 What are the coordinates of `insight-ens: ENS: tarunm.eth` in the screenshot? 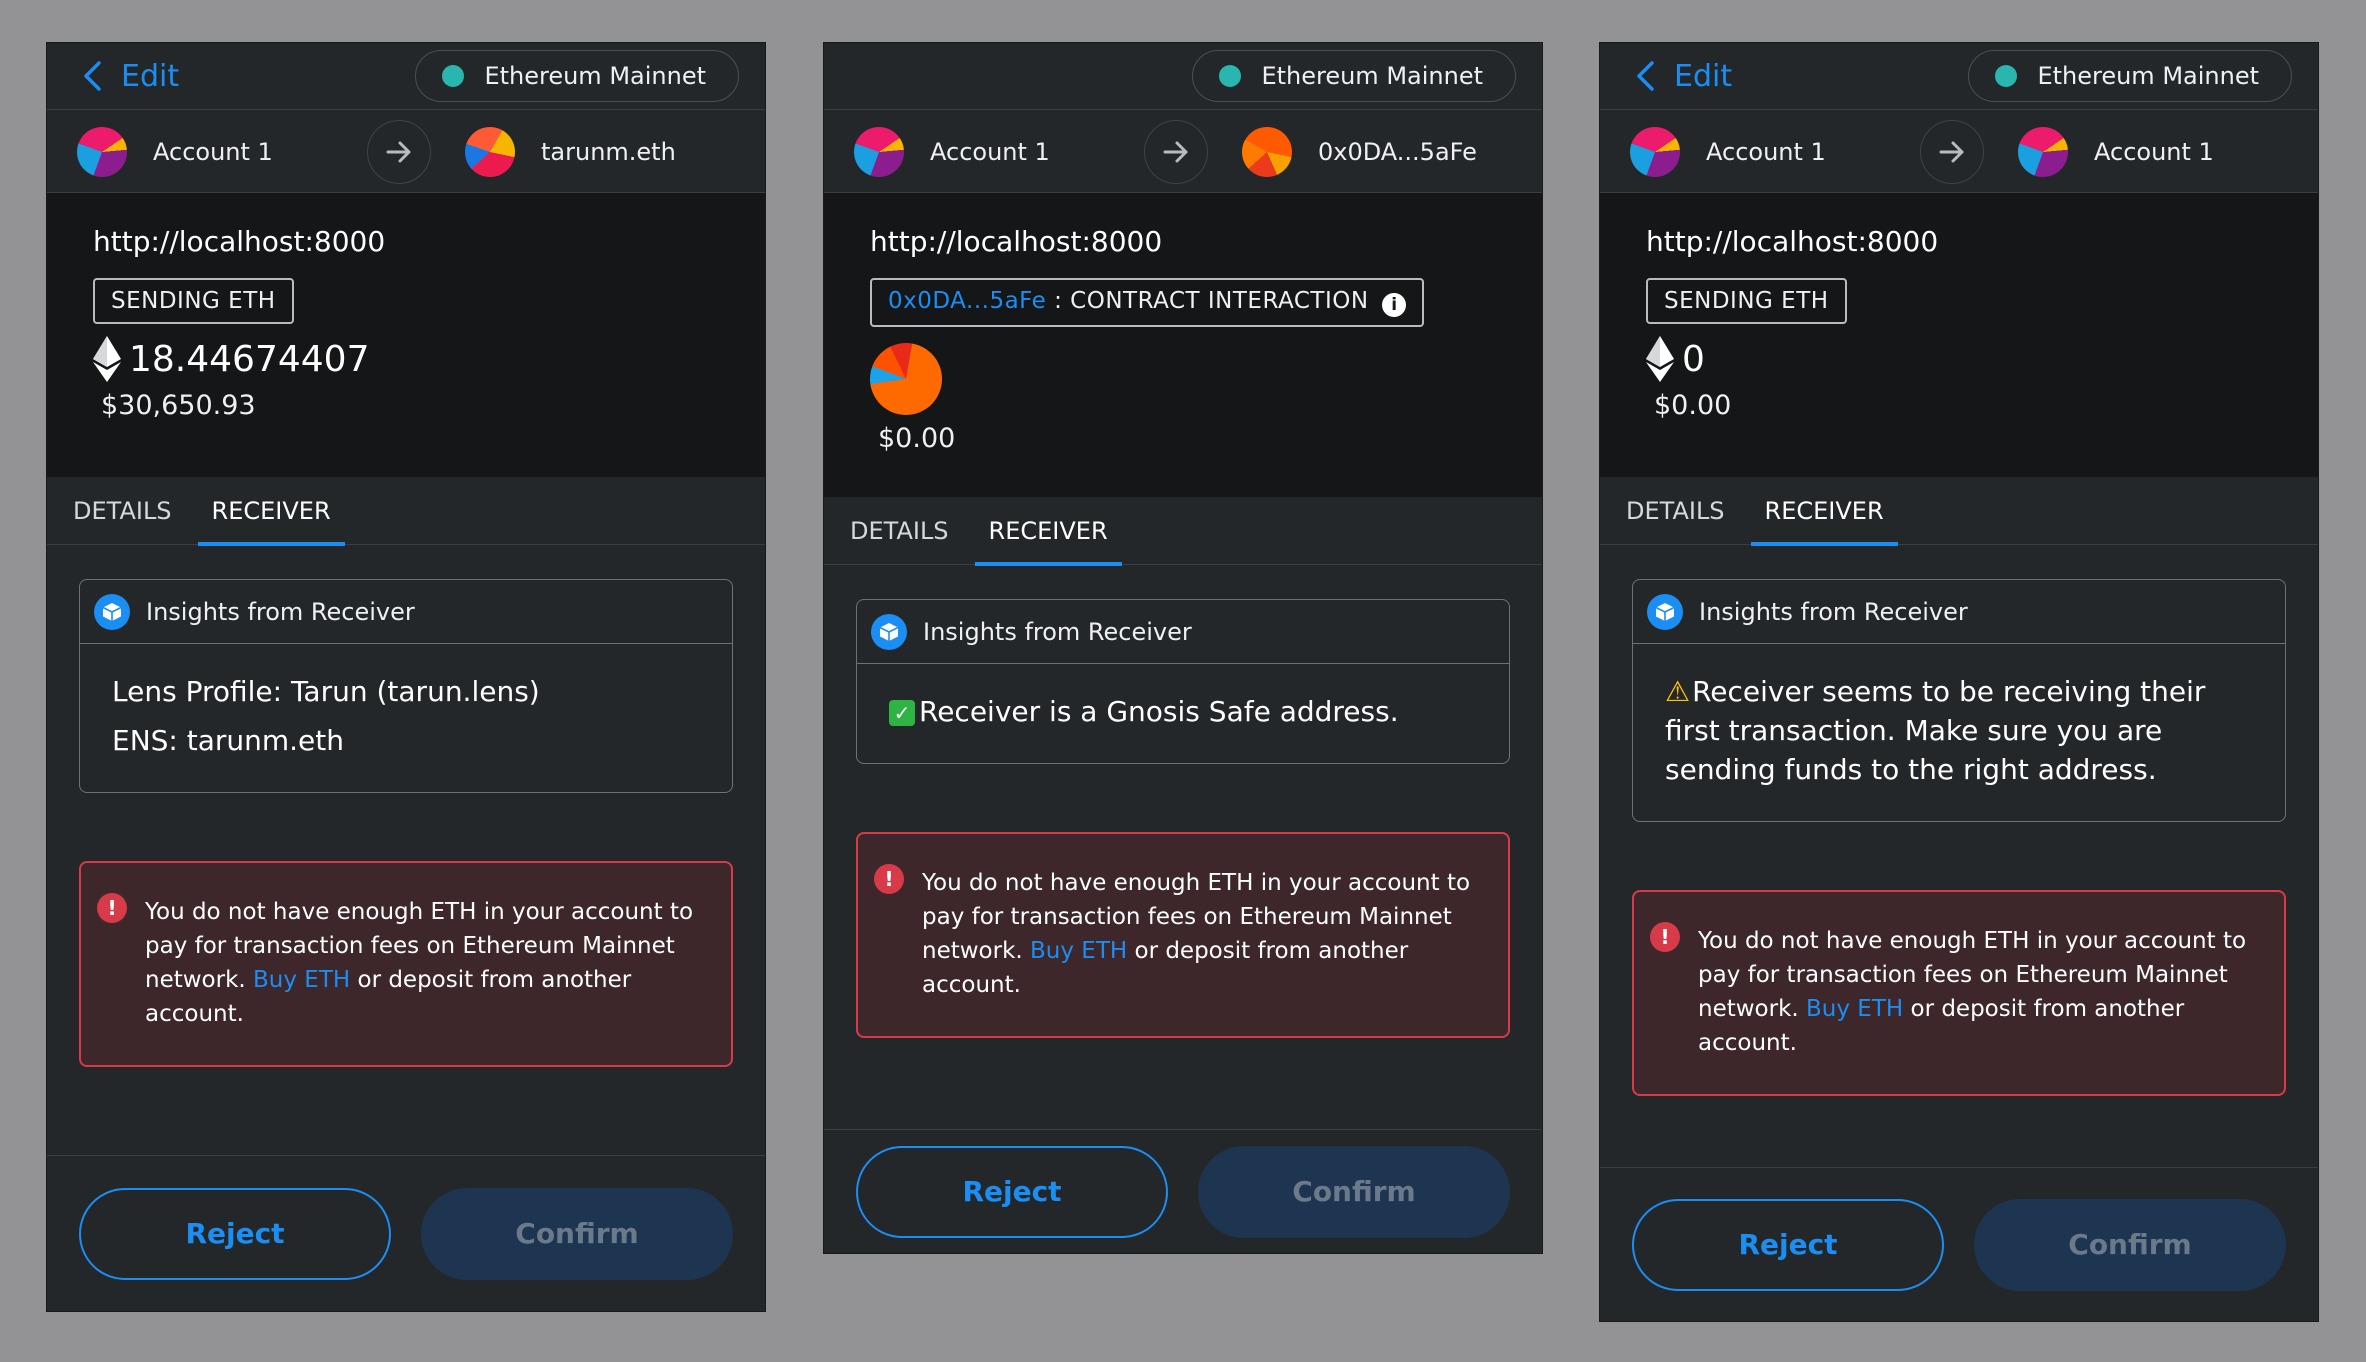 It's located at (228, 740).